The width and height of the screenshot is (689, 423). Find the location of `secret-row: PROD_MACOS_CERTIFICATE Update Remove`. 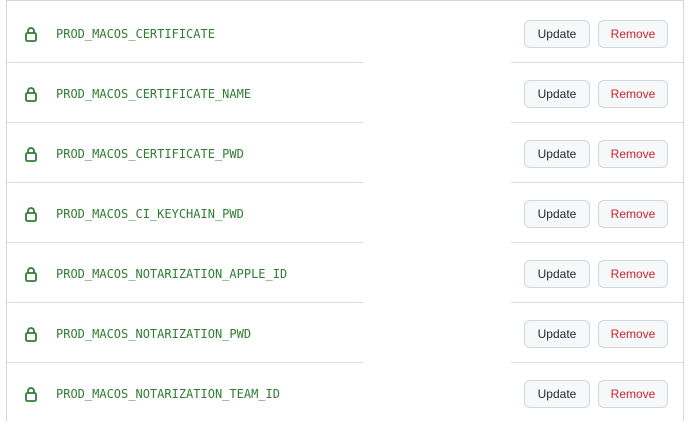

secret-row: PROD_MACOS_CERTIFICATE Update Remove is located at coordinates (345, 33).